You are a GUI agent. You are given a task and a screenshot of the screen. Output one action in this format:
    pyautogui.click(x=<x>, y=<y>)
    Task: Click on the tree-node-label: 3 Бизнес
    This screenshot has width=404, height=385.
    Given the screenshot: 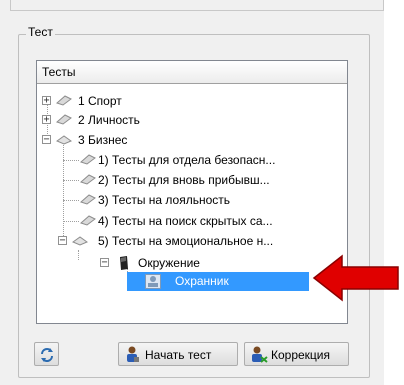 What is the action you would take?
    pyautogui.click(x=103, y=140)
    